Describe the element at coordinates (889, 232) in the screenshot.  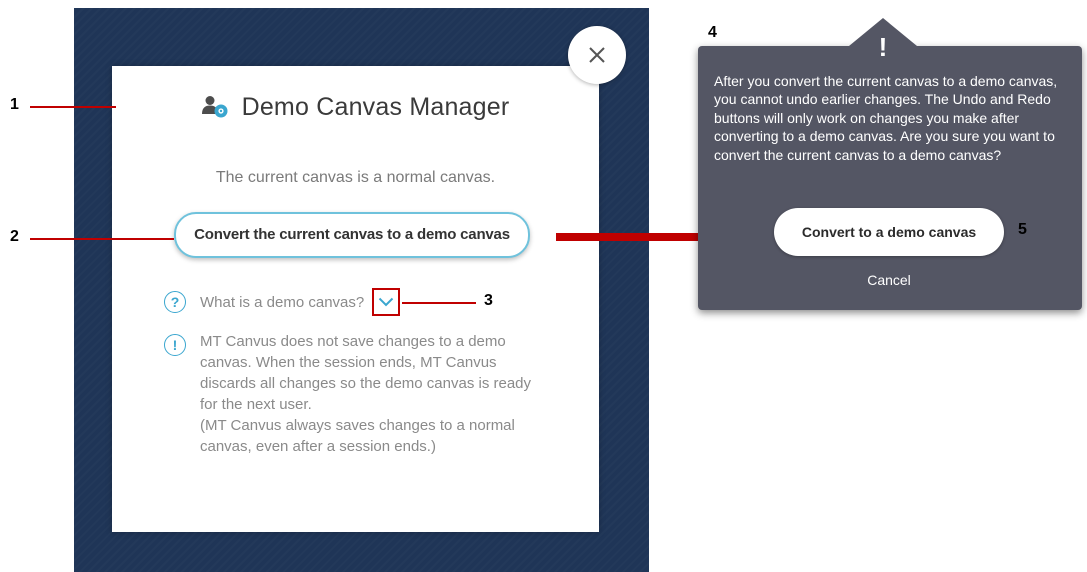
I see `confirm-convert-button: Convert to a demo canvas` at that location.